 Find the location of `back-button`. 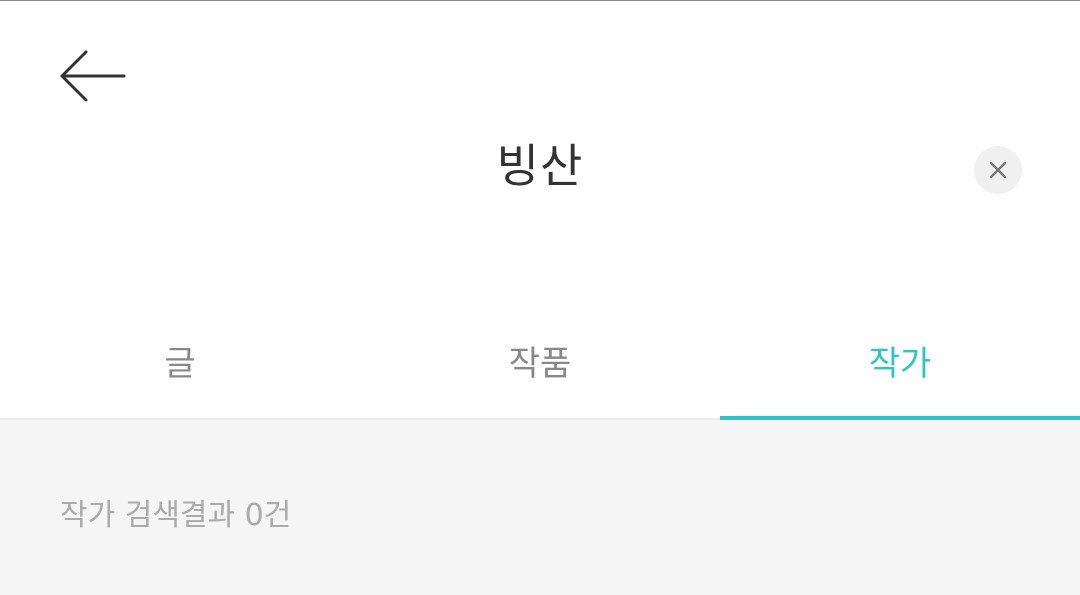

back-button is located at coordinates (92, 76).